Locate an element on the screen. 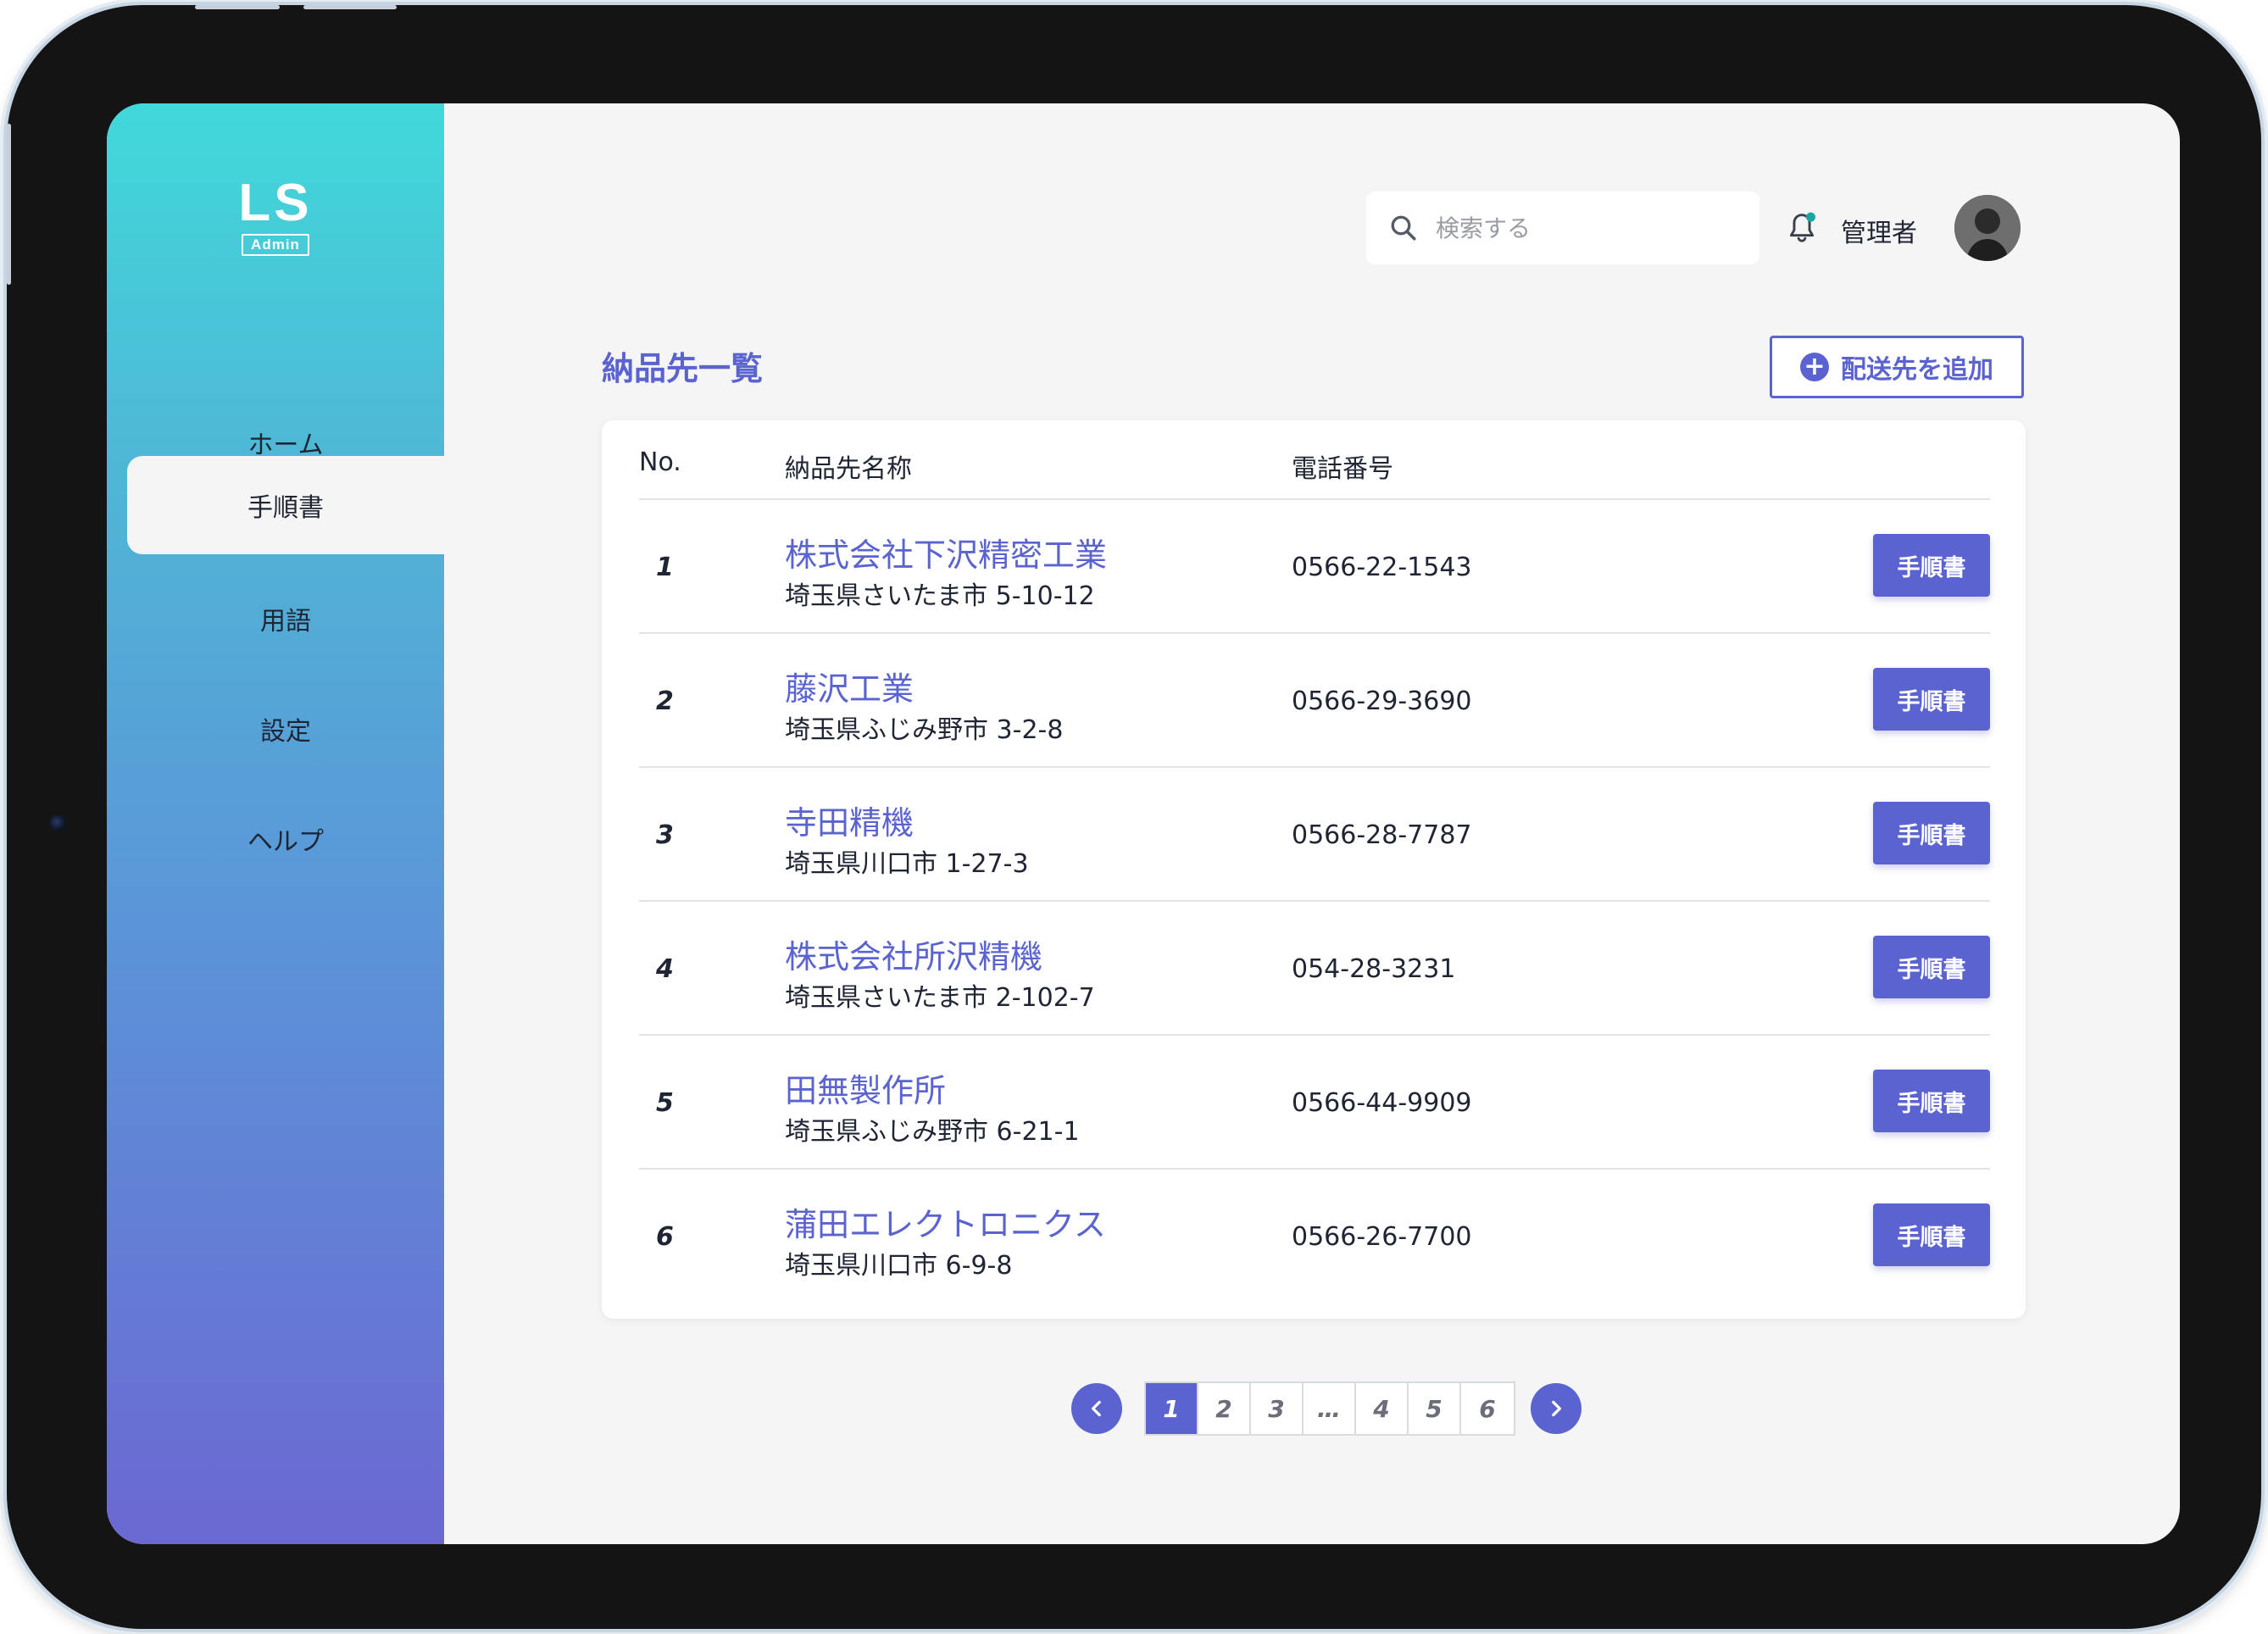 The width and height of the screenshot is (2268, 1634). delivery-address: 埼玉県ふじみ野市 3-2-8 is located at coordinates (924, 730).